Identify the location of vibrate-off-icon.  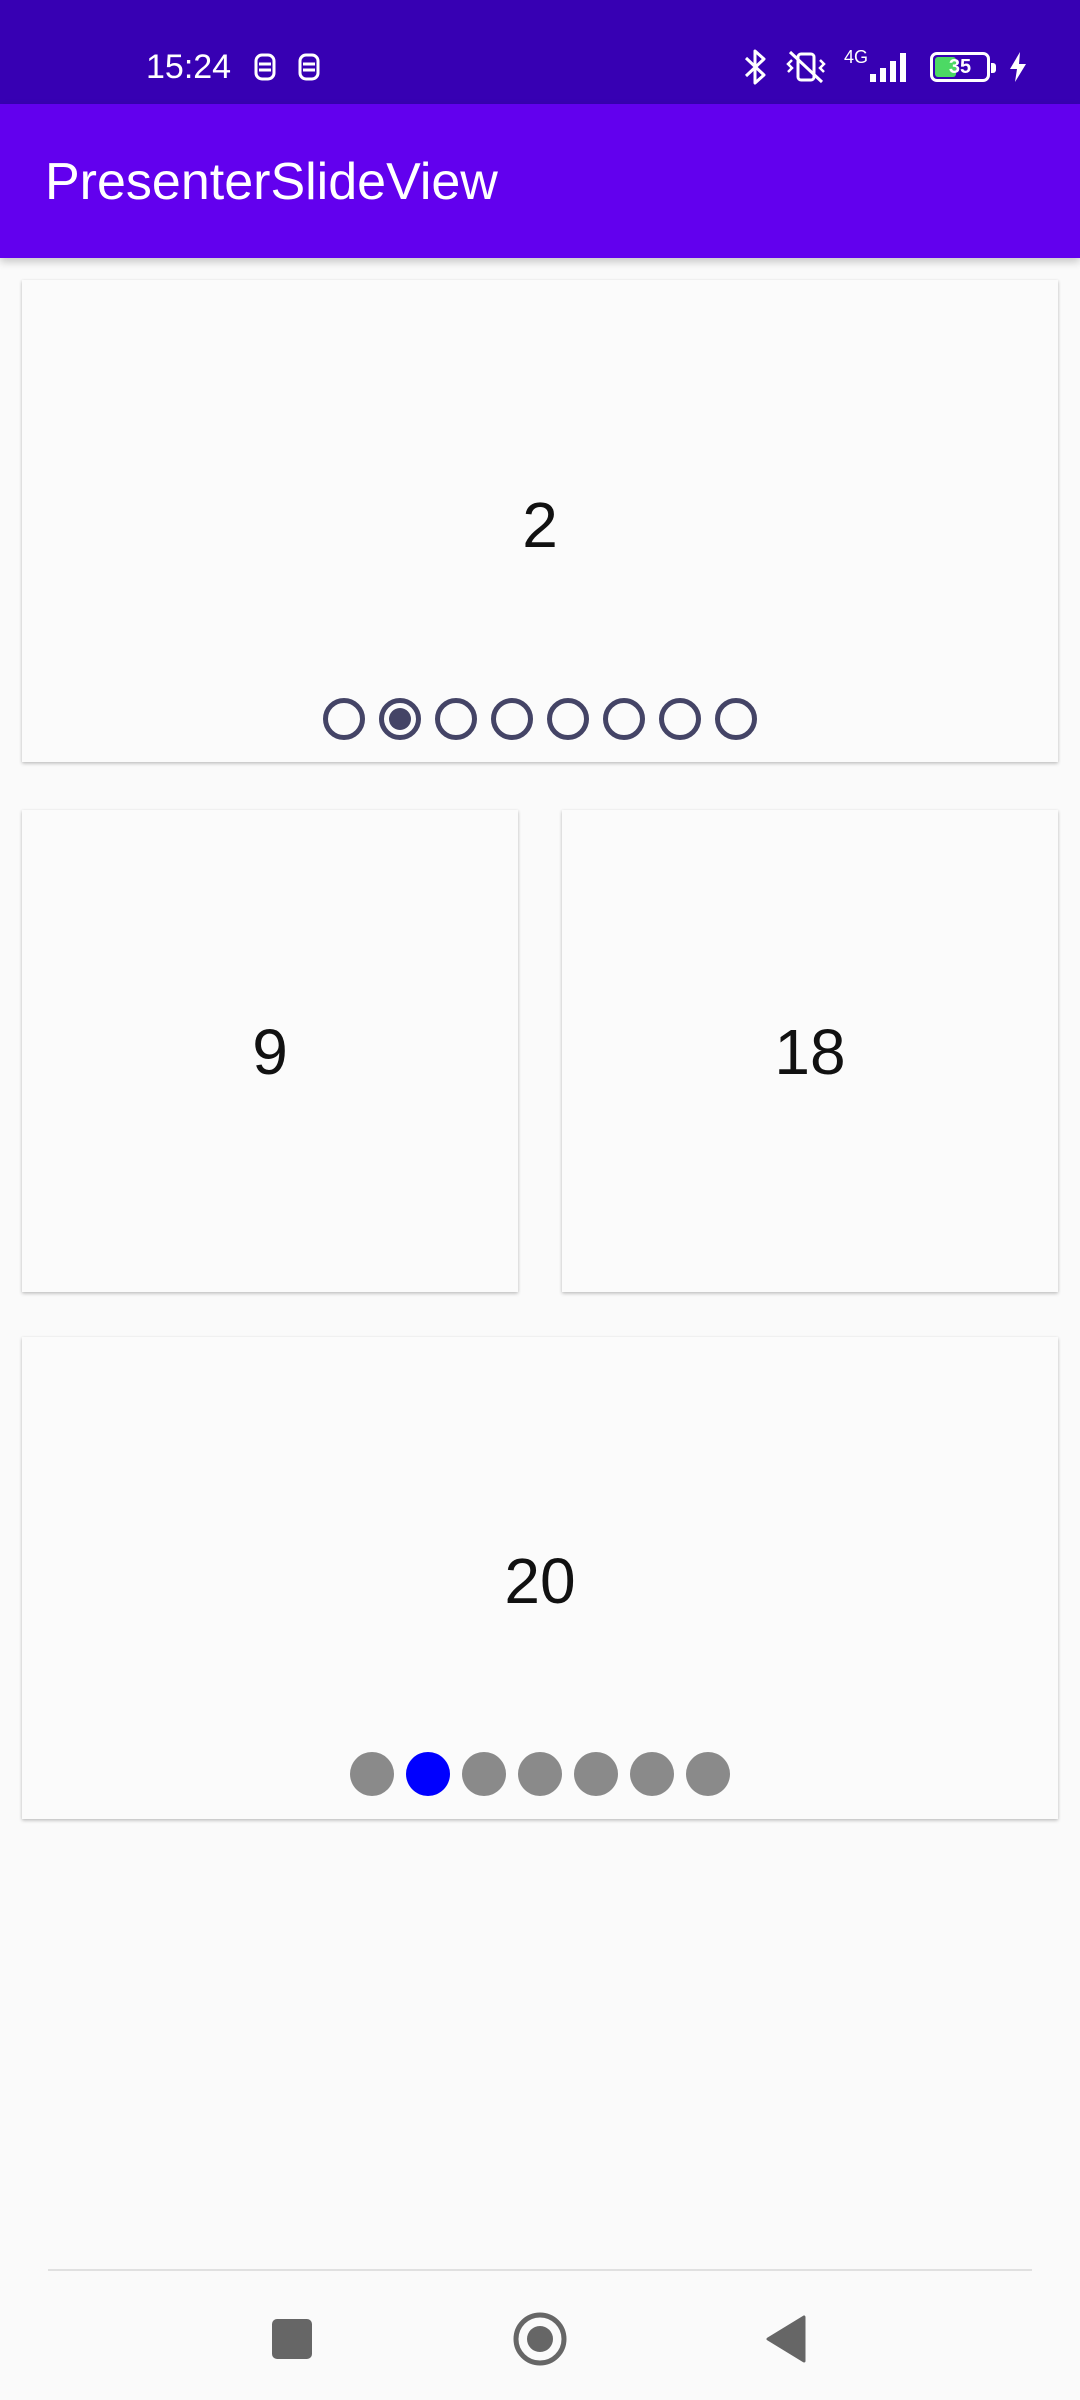
(806, 67).